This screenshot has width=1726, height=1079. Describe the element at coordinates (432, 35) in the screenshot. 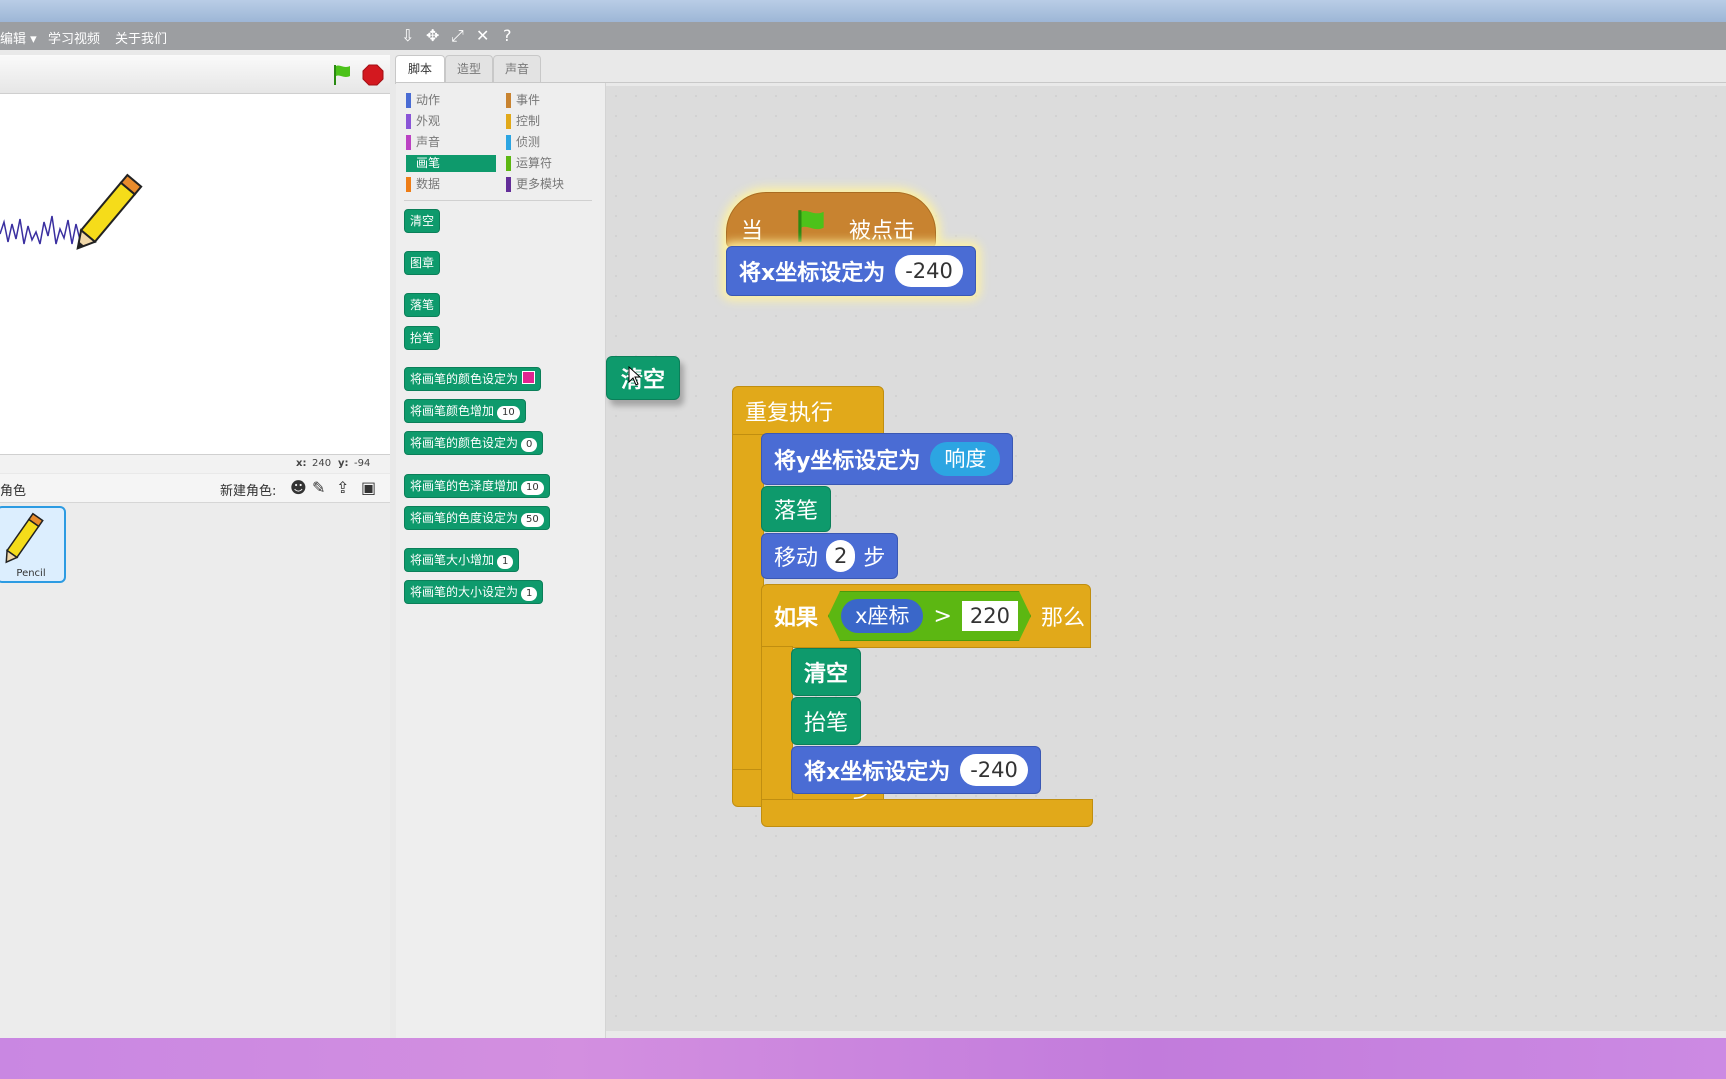

I see `cut-icon: ✥` at that location.